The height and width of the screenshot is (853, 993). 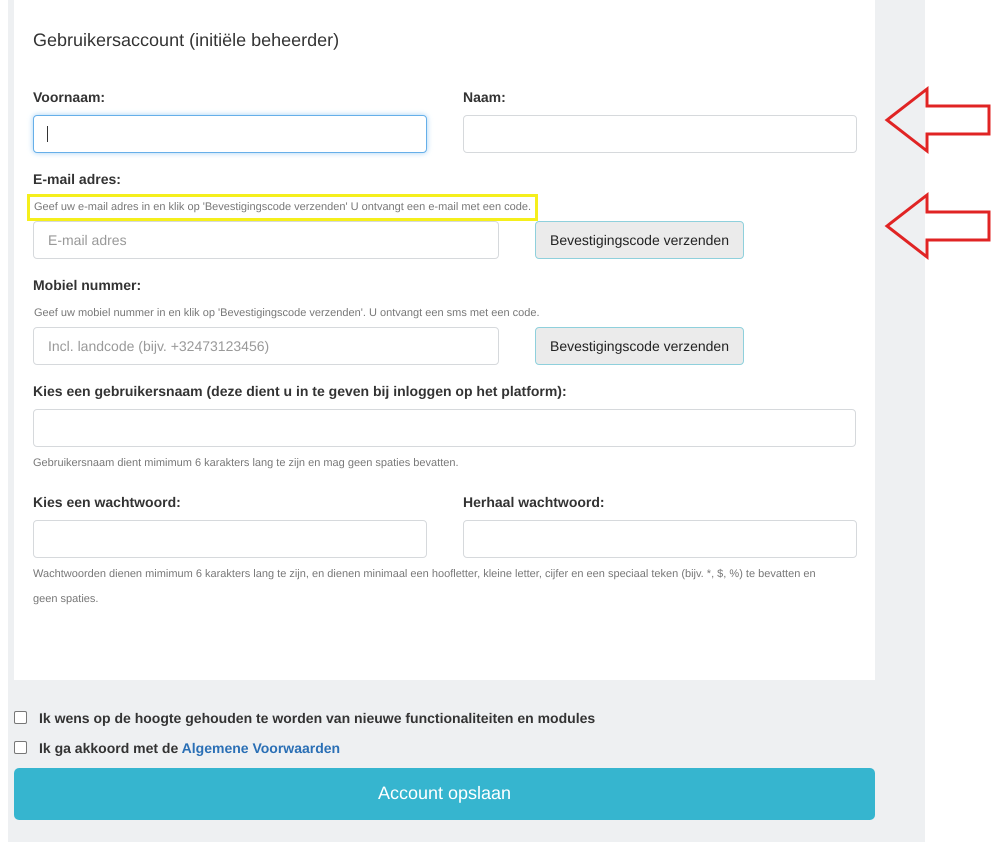 What do you see at coordinates (485, 97) in the screenshot?
I see `field-label: Naam:` at bounding box center [485, 97].